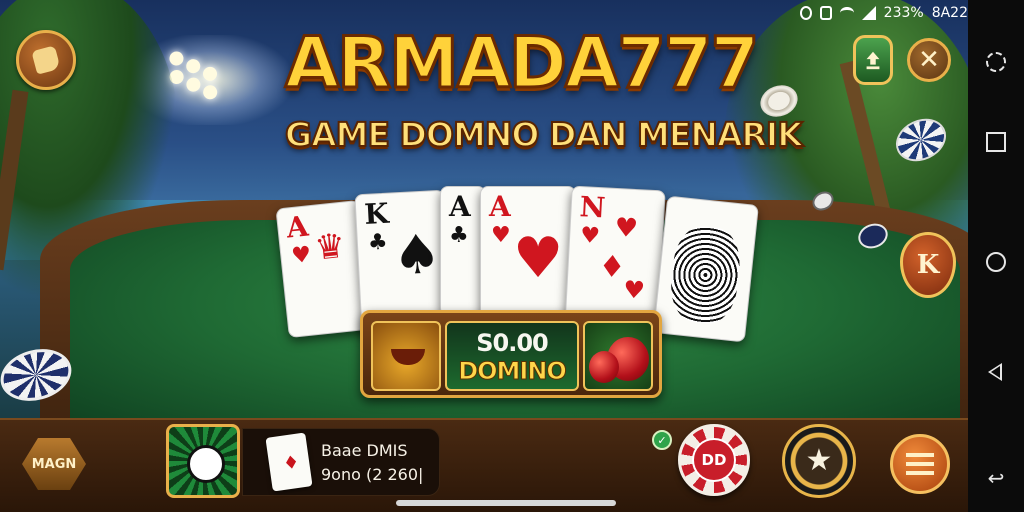 Image resolution: width=1024 pixels, height=512 pixels. I want to click on upload-icon, so click(873, 60).